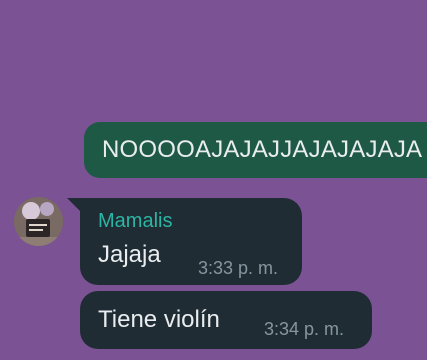 This screenshot has height=360, width=427. What do you see at coordinates (135, 221) in the screenshot?
I see `sender-name: Mamalis` at bounding box center [135, 221].